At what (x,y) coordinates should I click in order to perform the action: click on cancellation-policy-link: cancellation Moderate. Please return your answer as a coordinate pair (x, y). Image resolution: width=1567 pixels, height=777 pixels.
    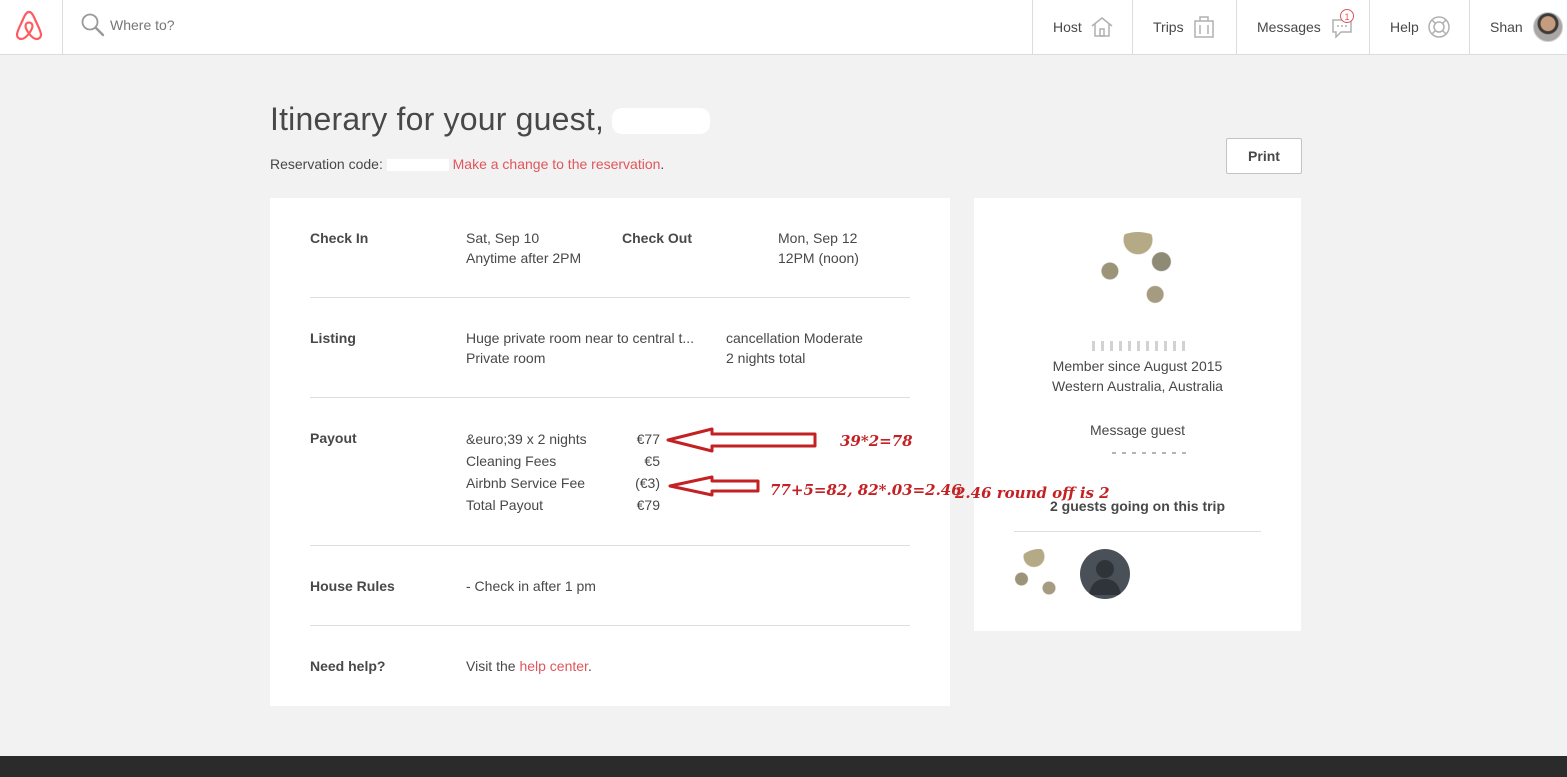
    Looking at the image, I should click on (794, 338).